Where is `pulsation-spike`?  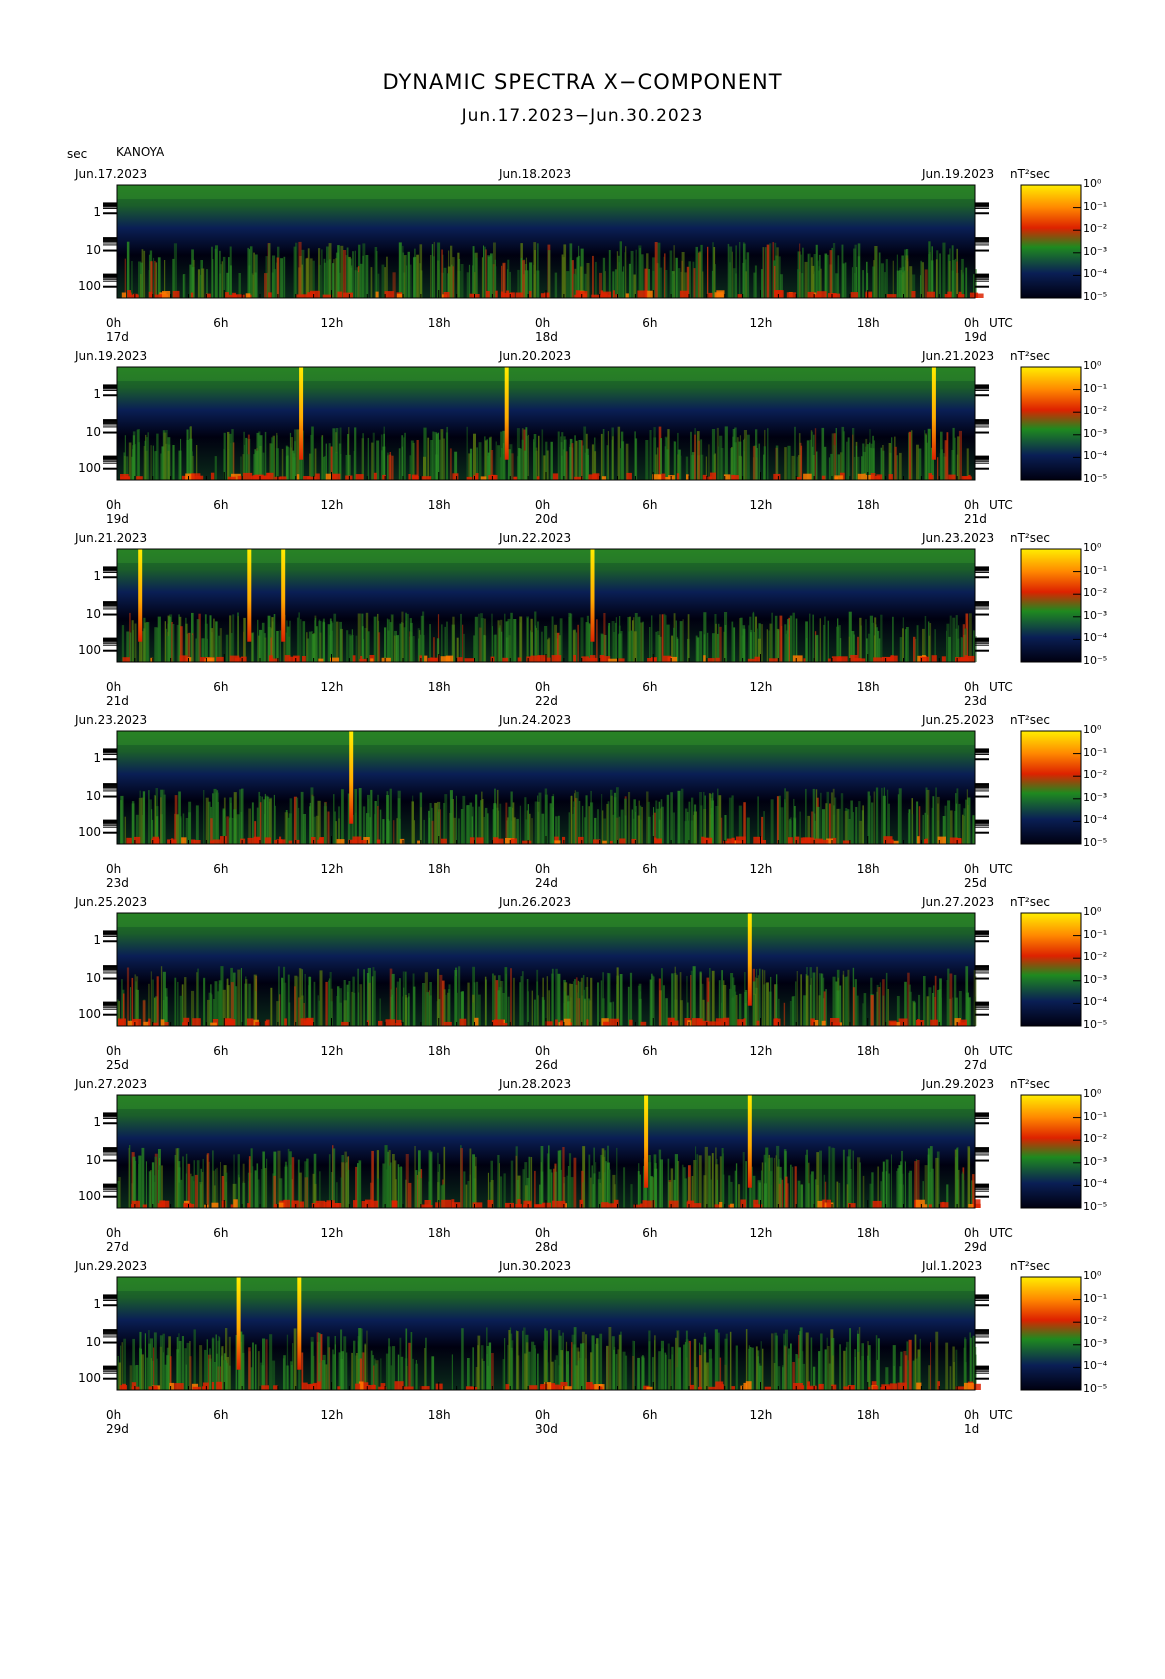 pulsation-spike is located at coordinates (351, 777).